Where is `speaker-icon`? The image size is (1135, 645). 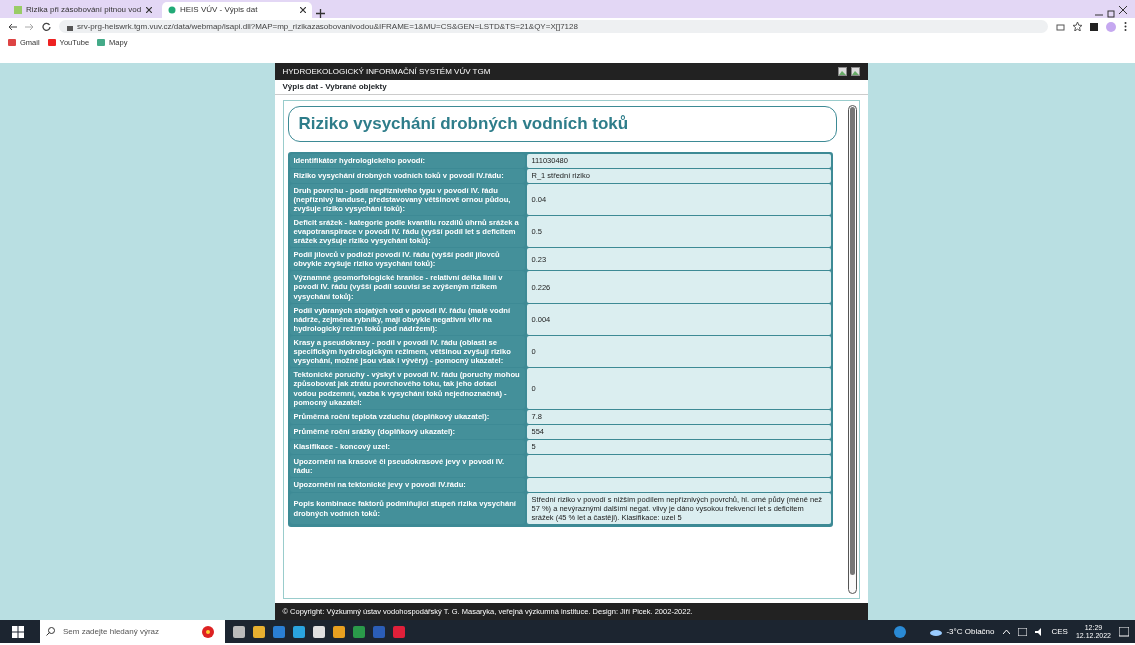
speaker-icon is located at coordinates (1039, 631).